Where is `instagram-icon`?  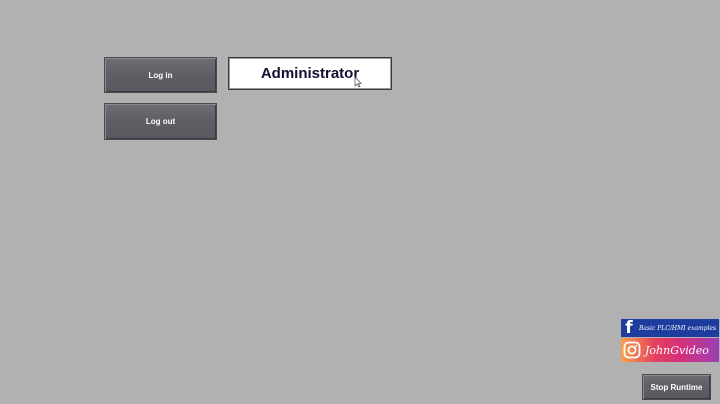
instagram-icon is located at coordinates (632, 350).